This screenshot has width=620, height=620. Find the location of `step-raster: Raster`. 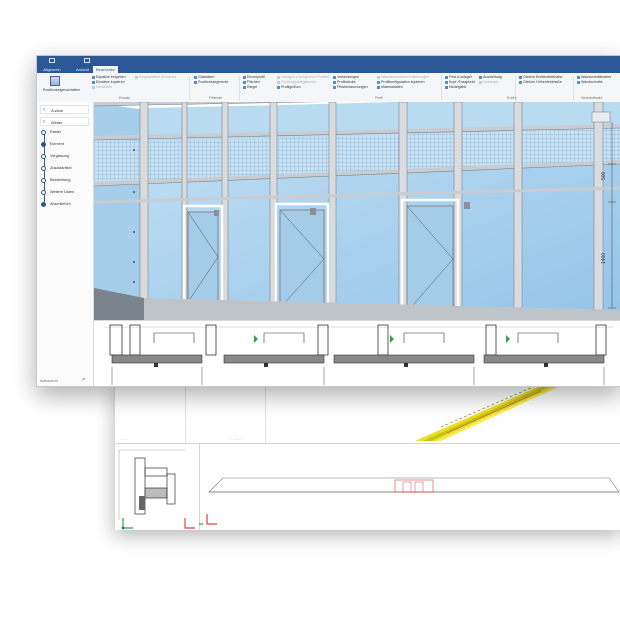

step-raster: Raster is located at coordinates (50, 132).